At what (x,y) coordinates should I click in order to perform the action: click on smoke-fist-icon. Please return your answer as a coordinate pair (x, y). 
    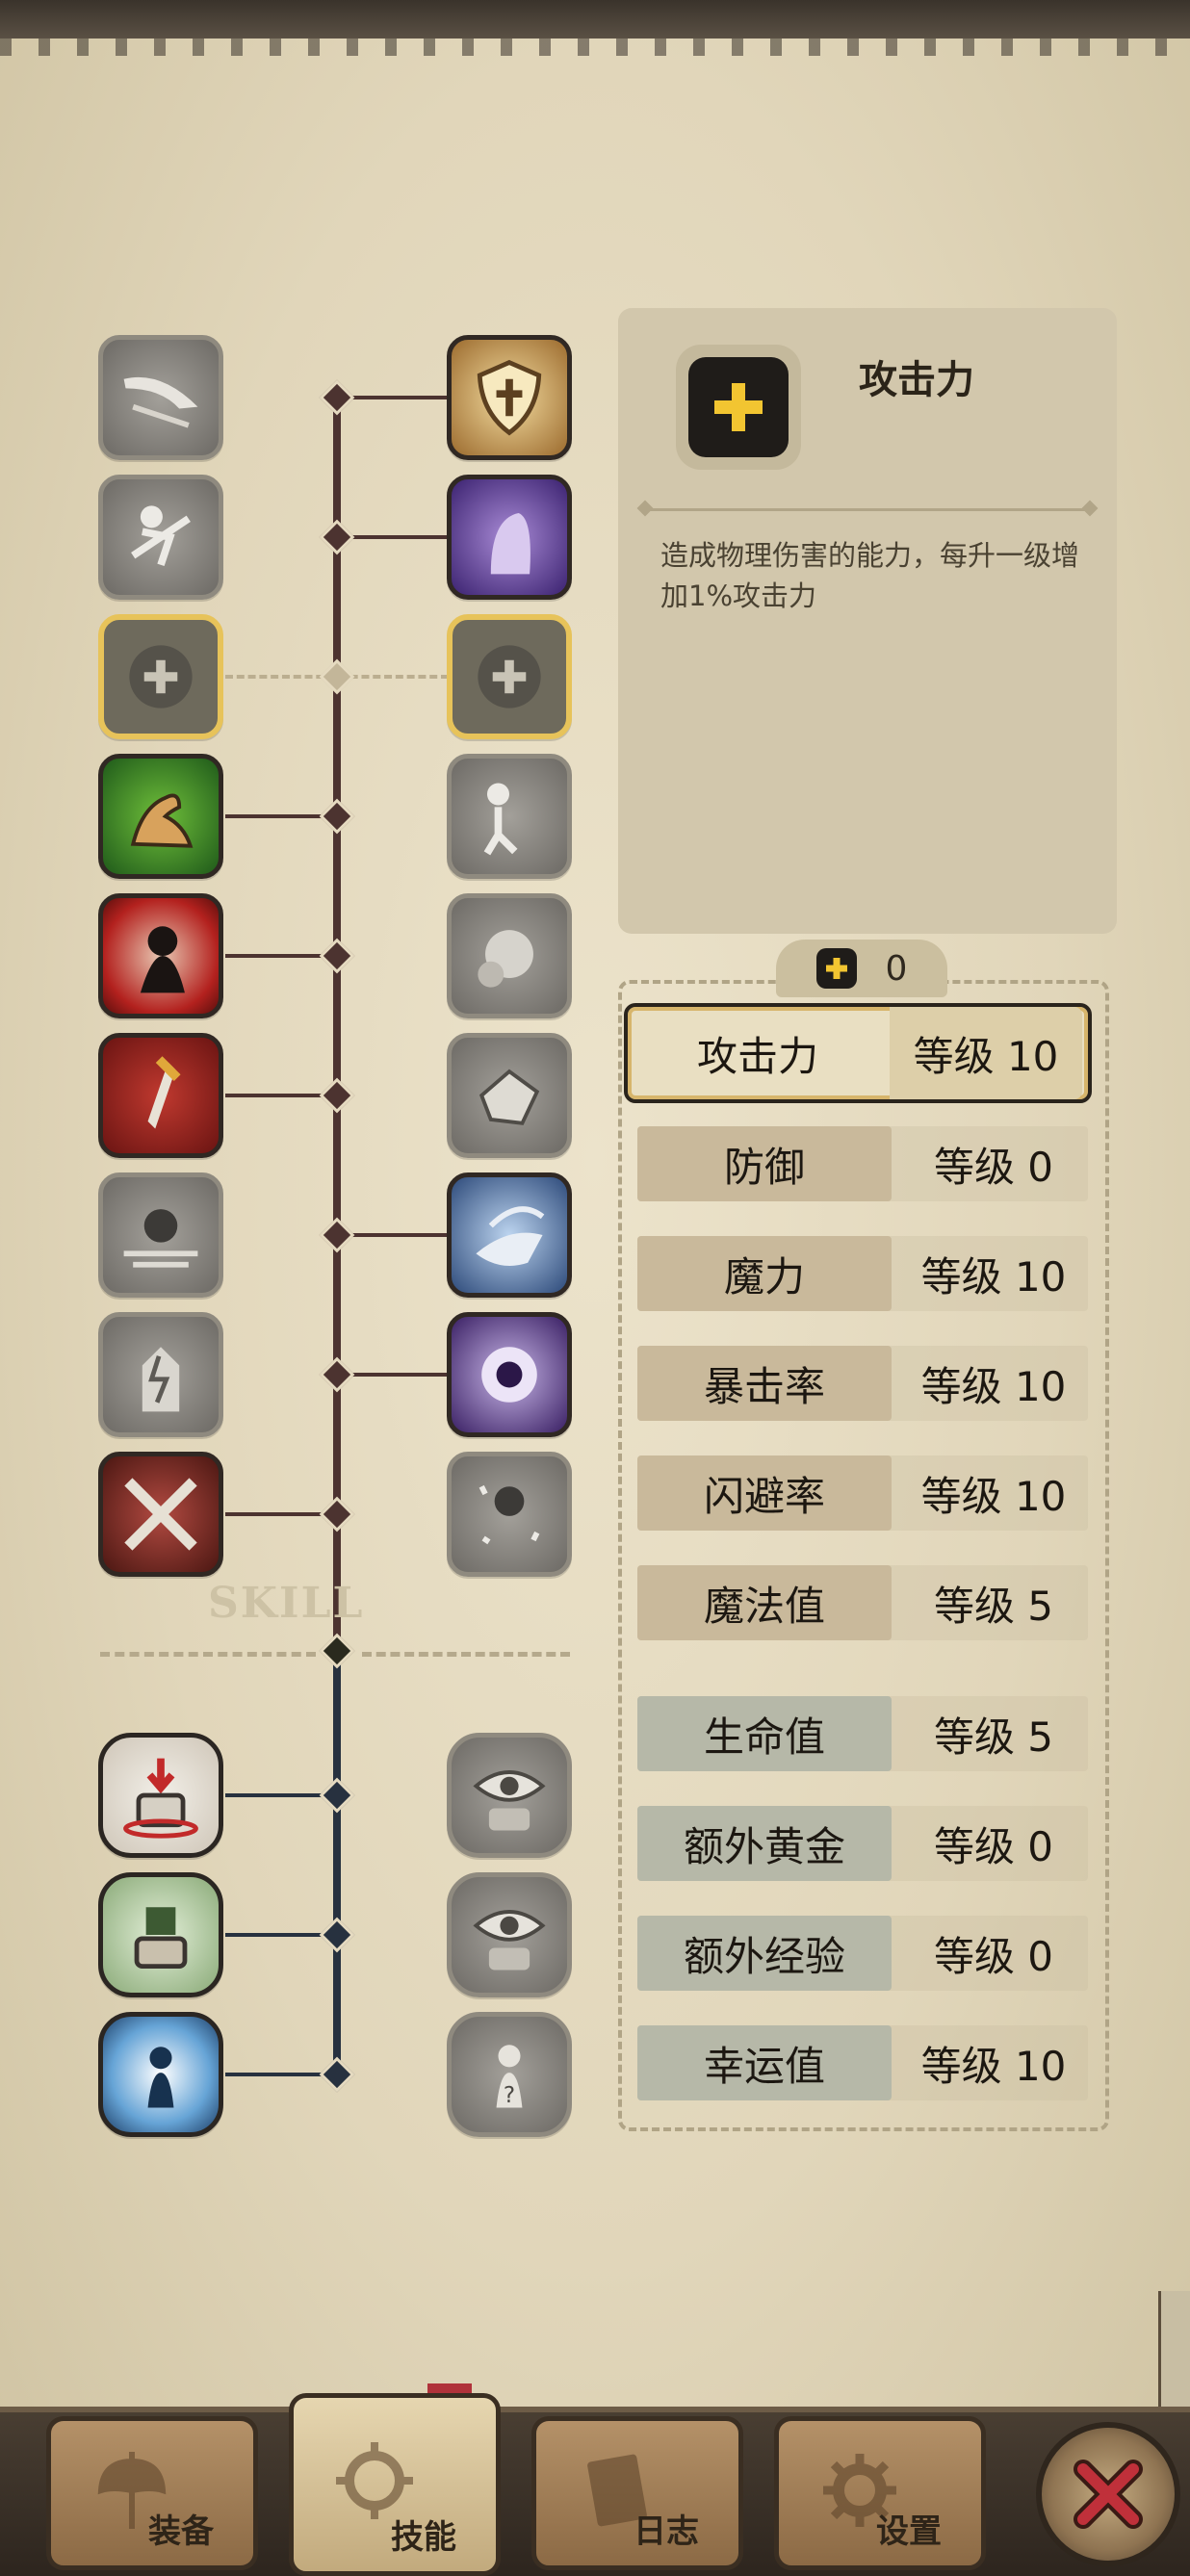
    Looking at the image, I should click on (506, 959).